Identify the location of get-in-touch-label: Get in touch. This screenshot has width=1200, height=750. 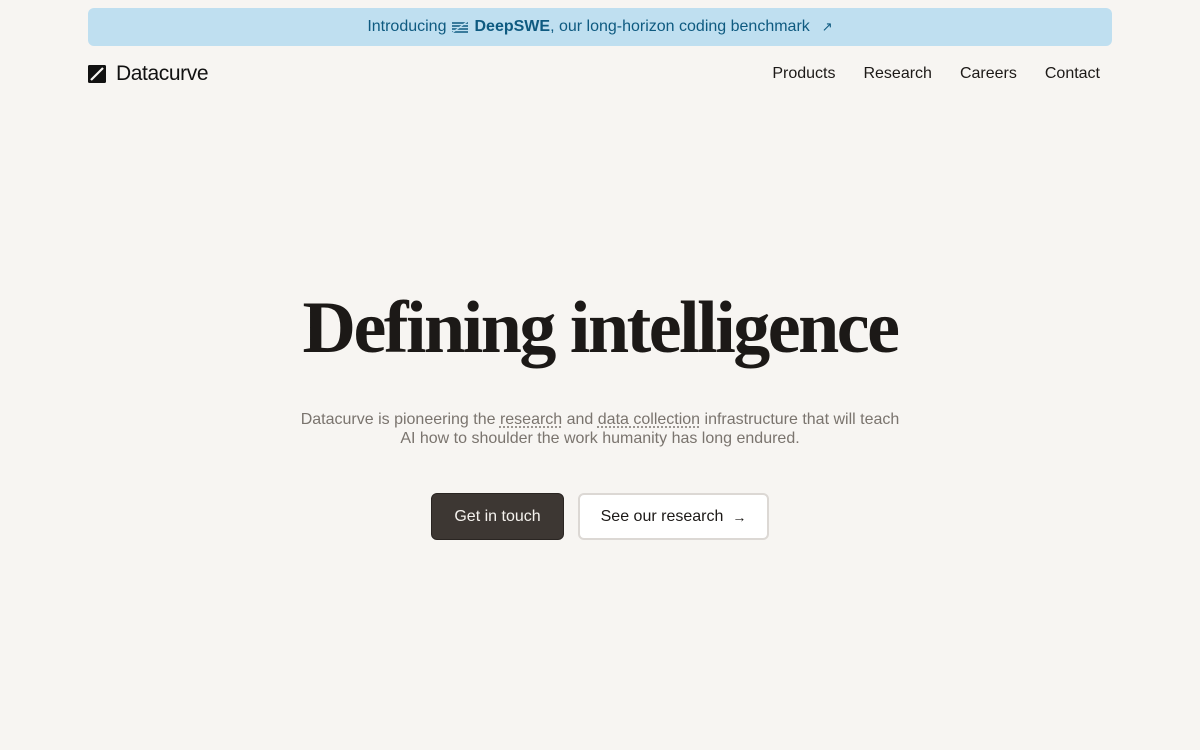
(497, 516).